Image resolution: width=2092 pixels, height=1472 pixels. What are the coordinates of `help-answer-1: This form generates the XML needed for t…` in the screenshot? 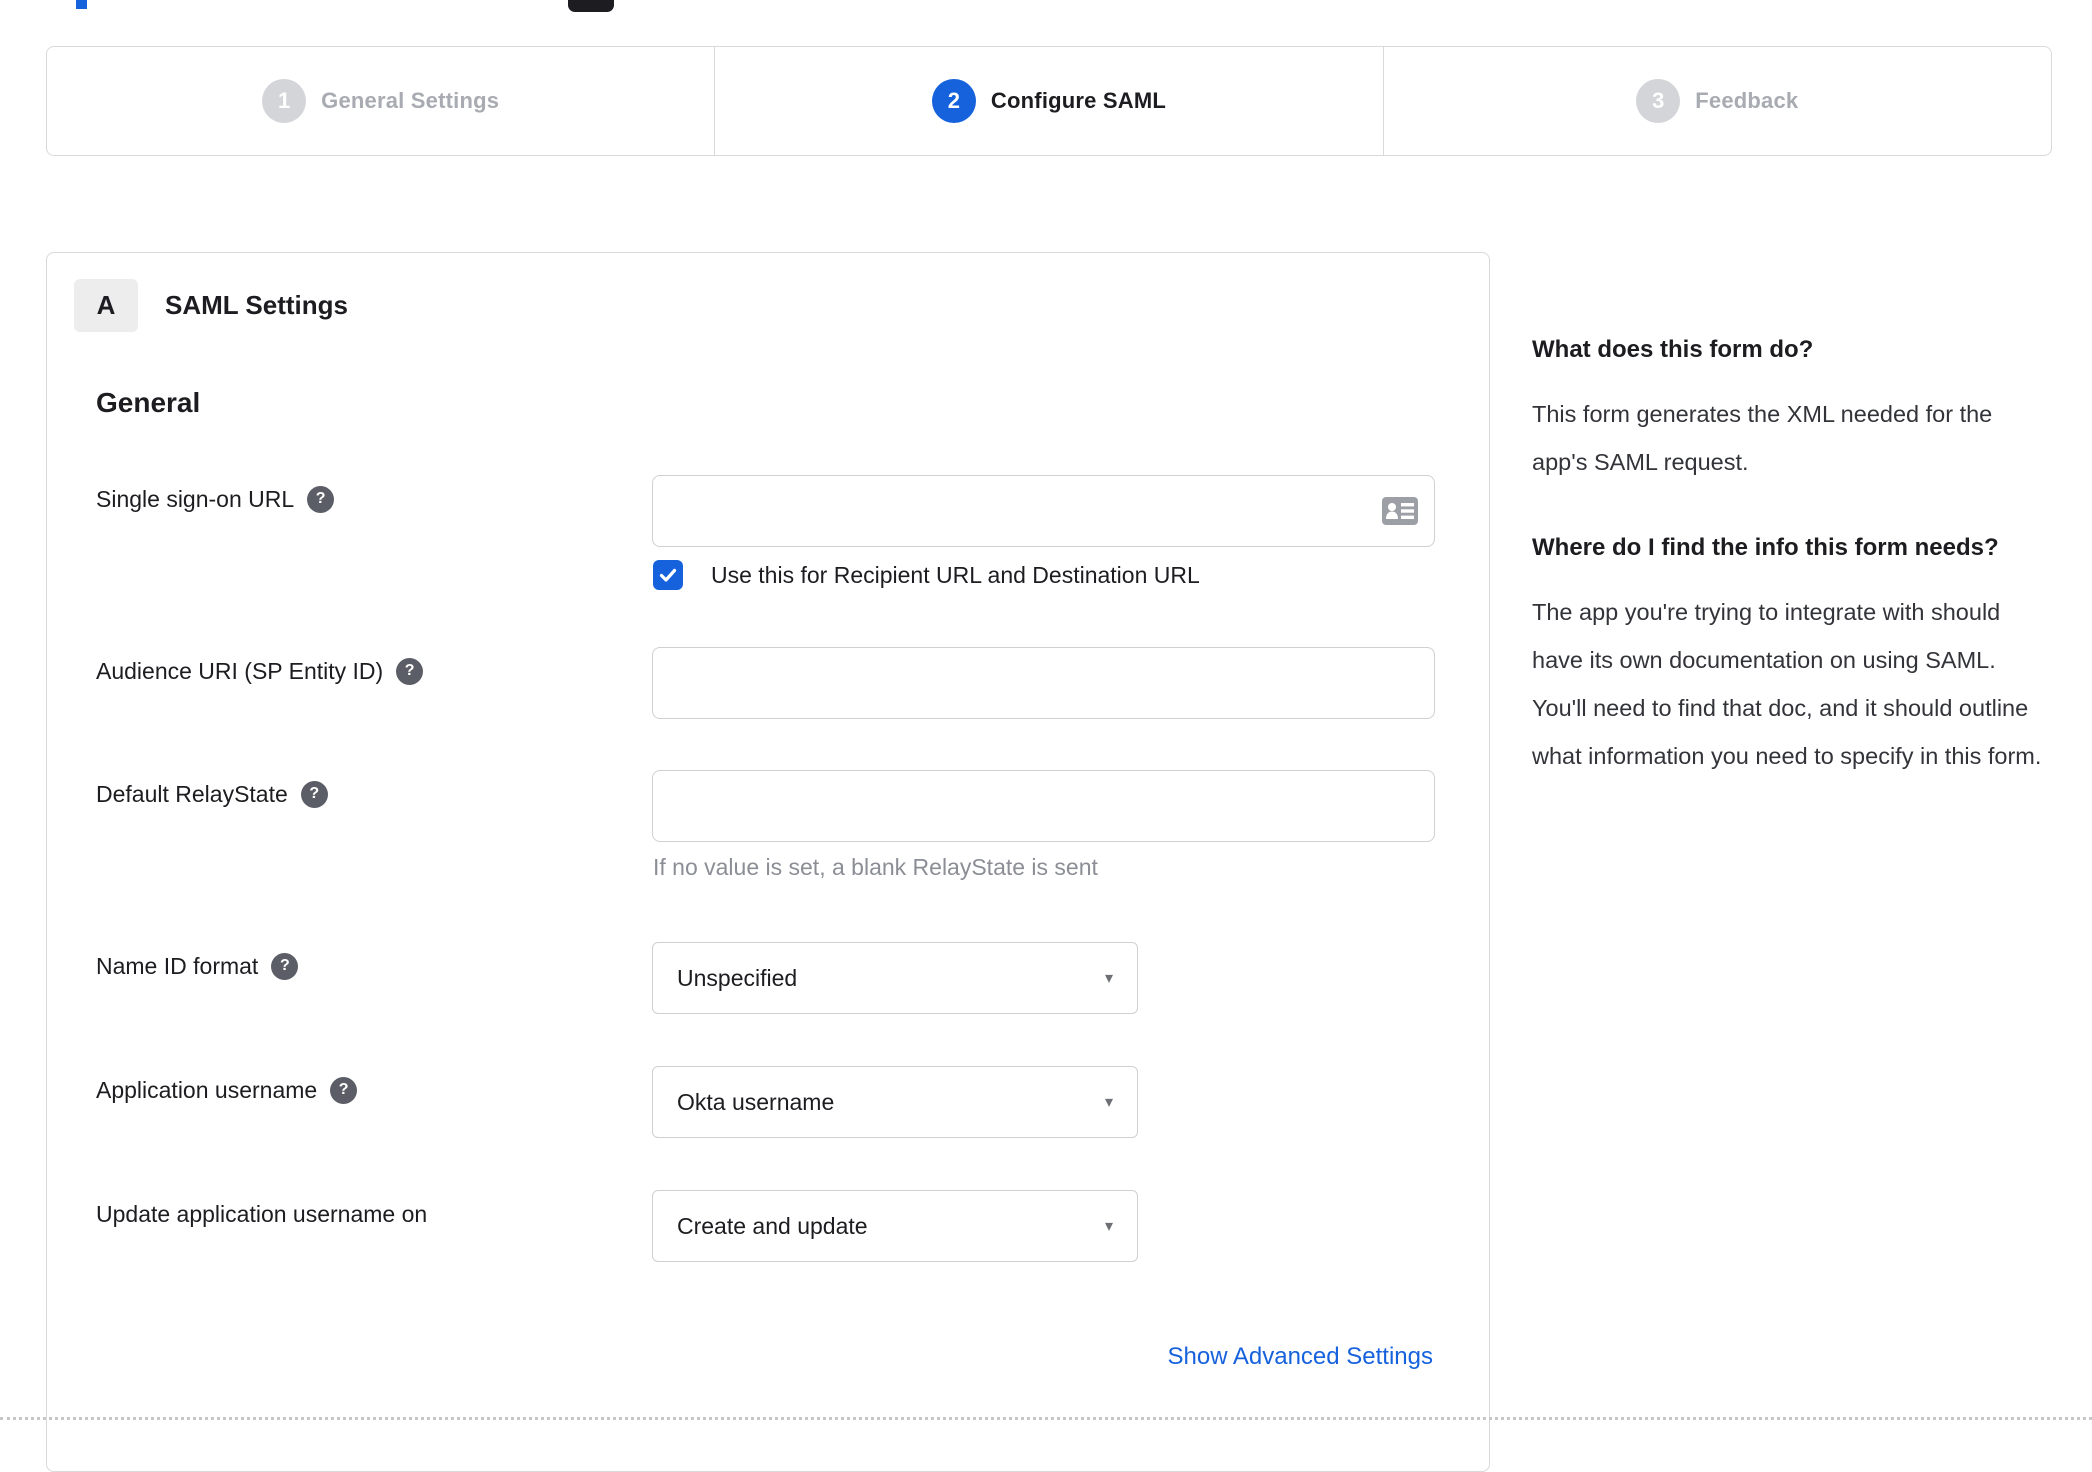 It's located at (1762, 438).